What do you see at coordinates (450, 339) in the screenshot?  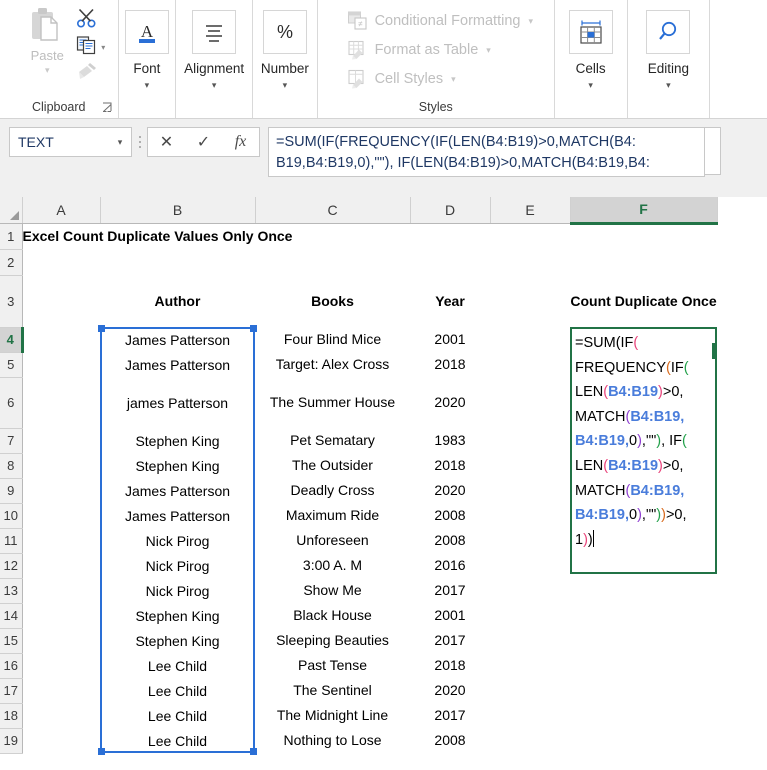 I see `cell-year-4: 2001` at bounding box center [450, 339].